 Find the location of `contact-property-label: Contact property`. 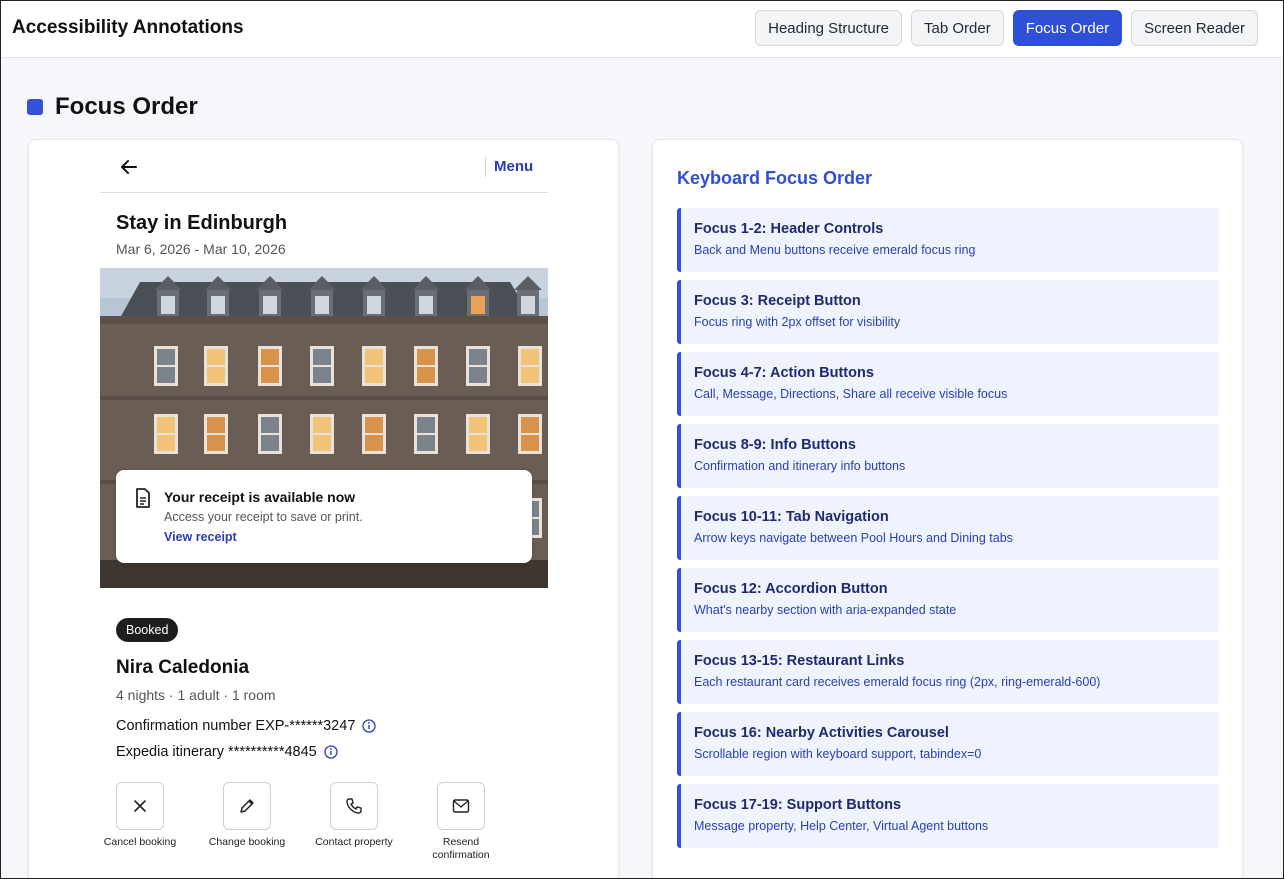

contact-property-label: Contact property is located at coordinates (354, 842).